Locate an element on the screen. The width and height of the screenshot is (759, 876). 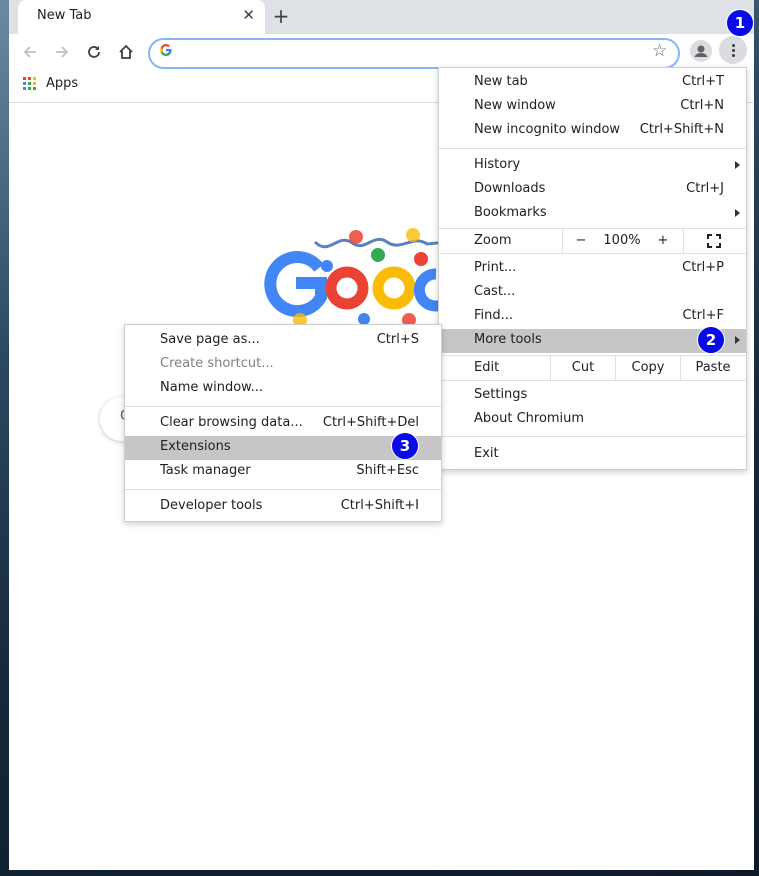
zoom-out-button: − is located at coordinates (581, 241).